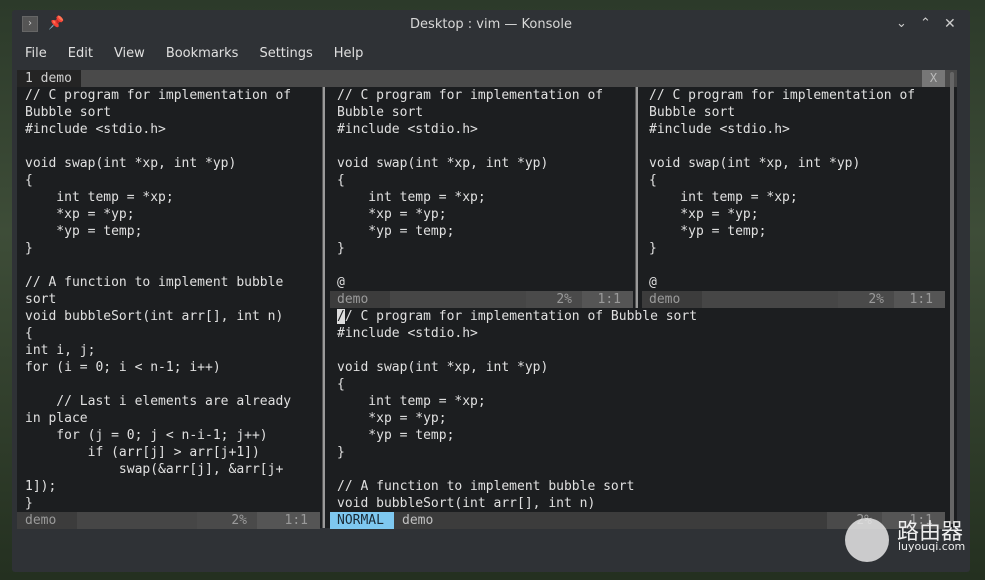 The height and width of the screenshot is (580, 985). I want to click on left-statusline: demo 2% 1:1, so click(168, 520).